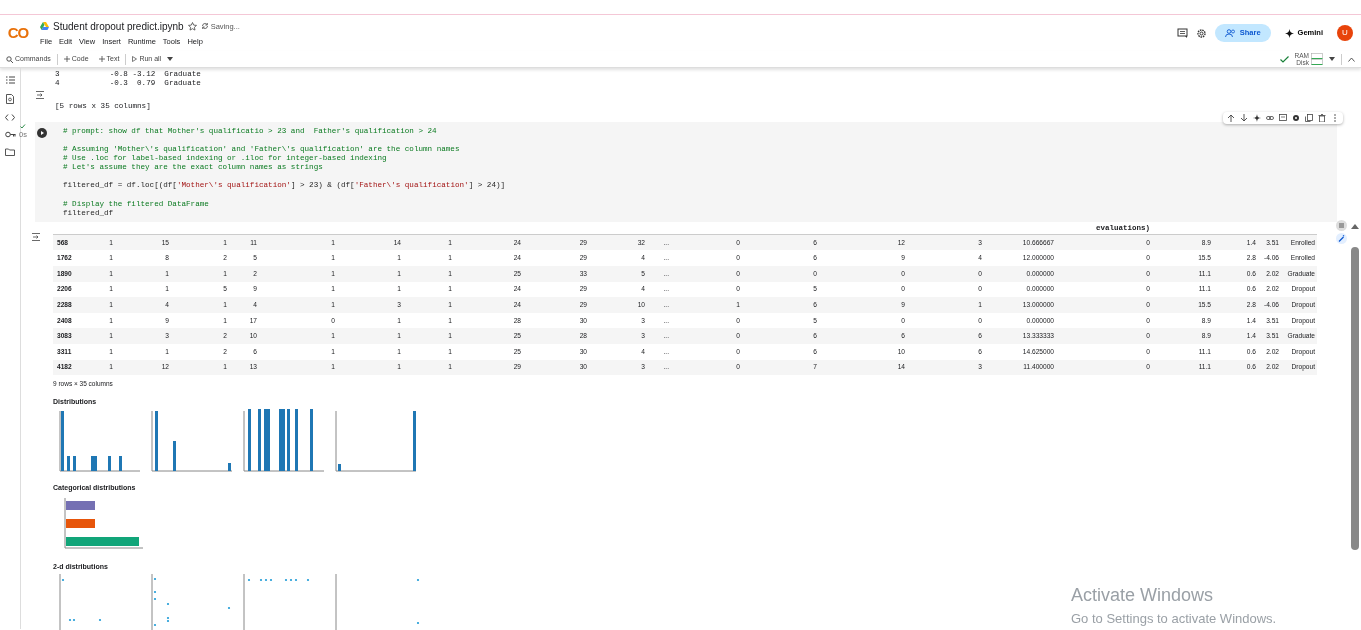  Describe the element at coordinates (135, 59) in the screenshot. I see `play-icon` at that location.